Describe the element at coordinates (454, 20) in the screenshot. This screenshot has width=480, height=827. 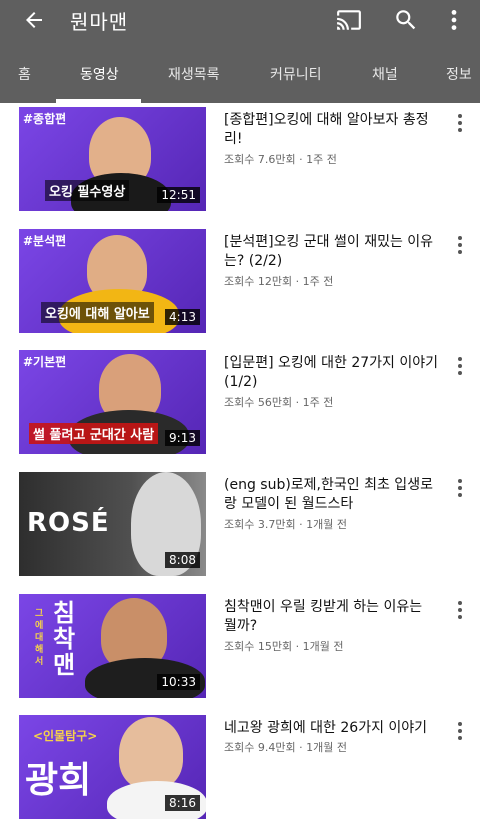
I see `more-vert-icon` at that location.